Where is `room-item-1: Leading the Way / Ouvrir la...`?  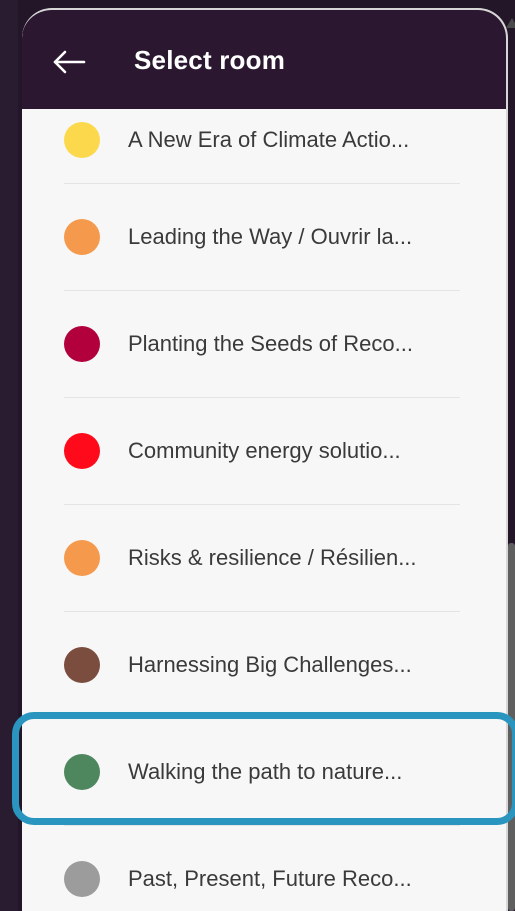 room-item-1: Leading the Way / Ouvrir la... is located at coordinates (262, 237).